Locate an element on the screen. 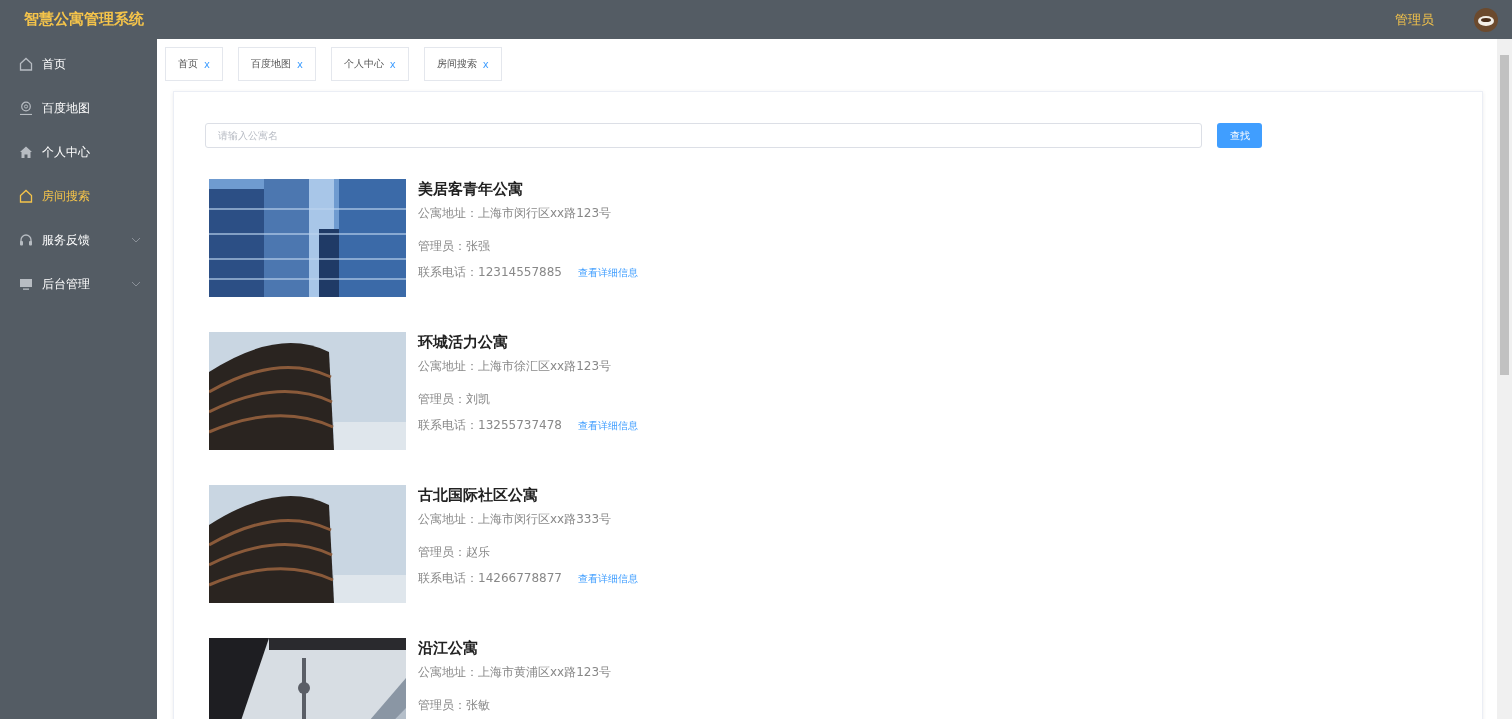  app-title: 智慧公寓管理系统 is located at coordinates (84, 19).